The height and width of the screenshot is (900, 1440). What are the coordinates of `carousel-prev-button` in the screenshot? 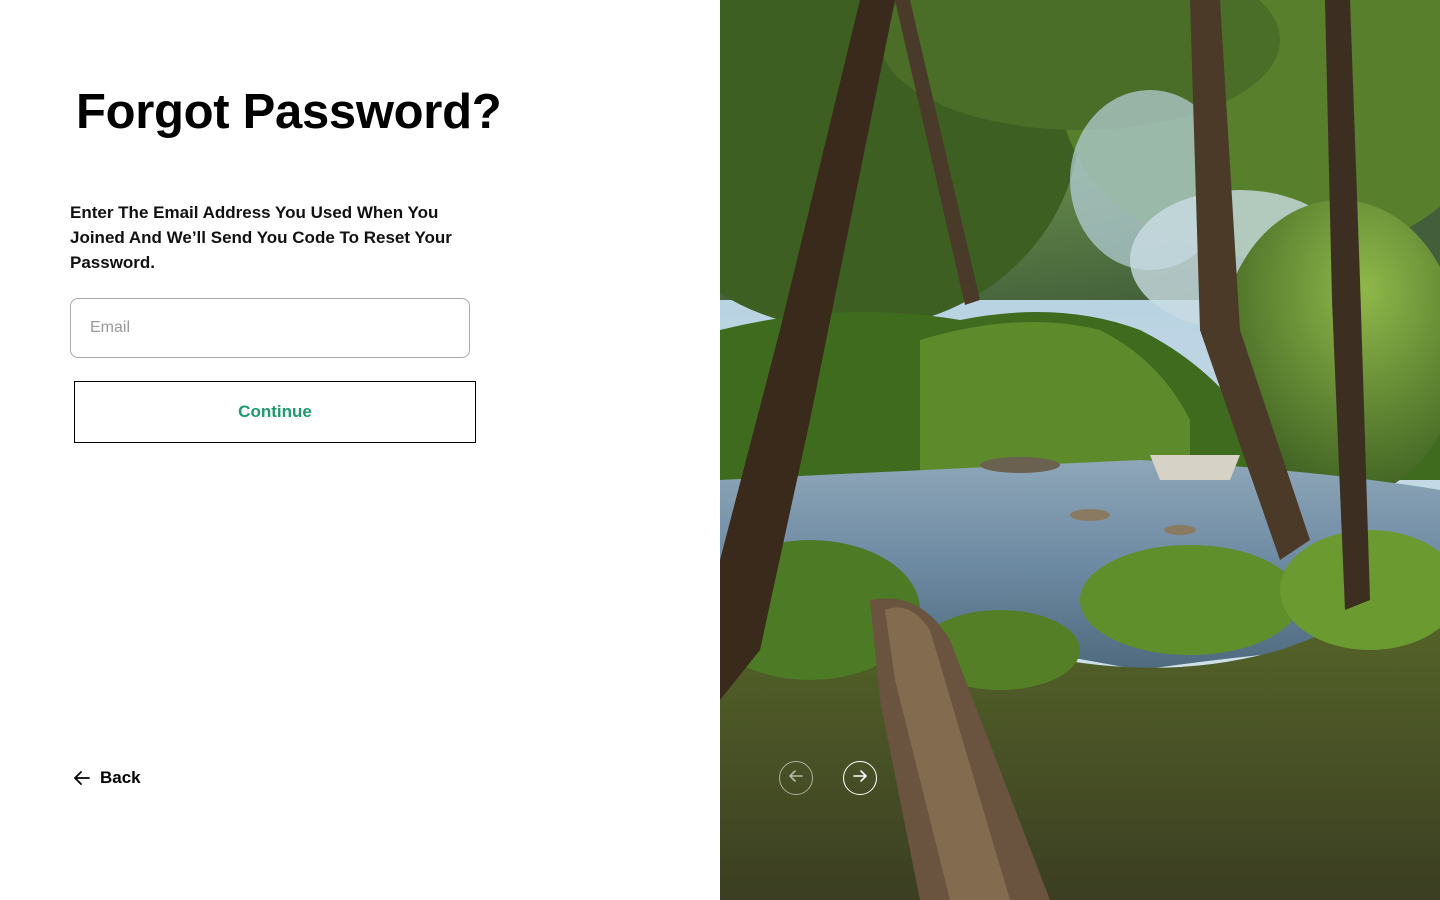 It's located at (796, 778).